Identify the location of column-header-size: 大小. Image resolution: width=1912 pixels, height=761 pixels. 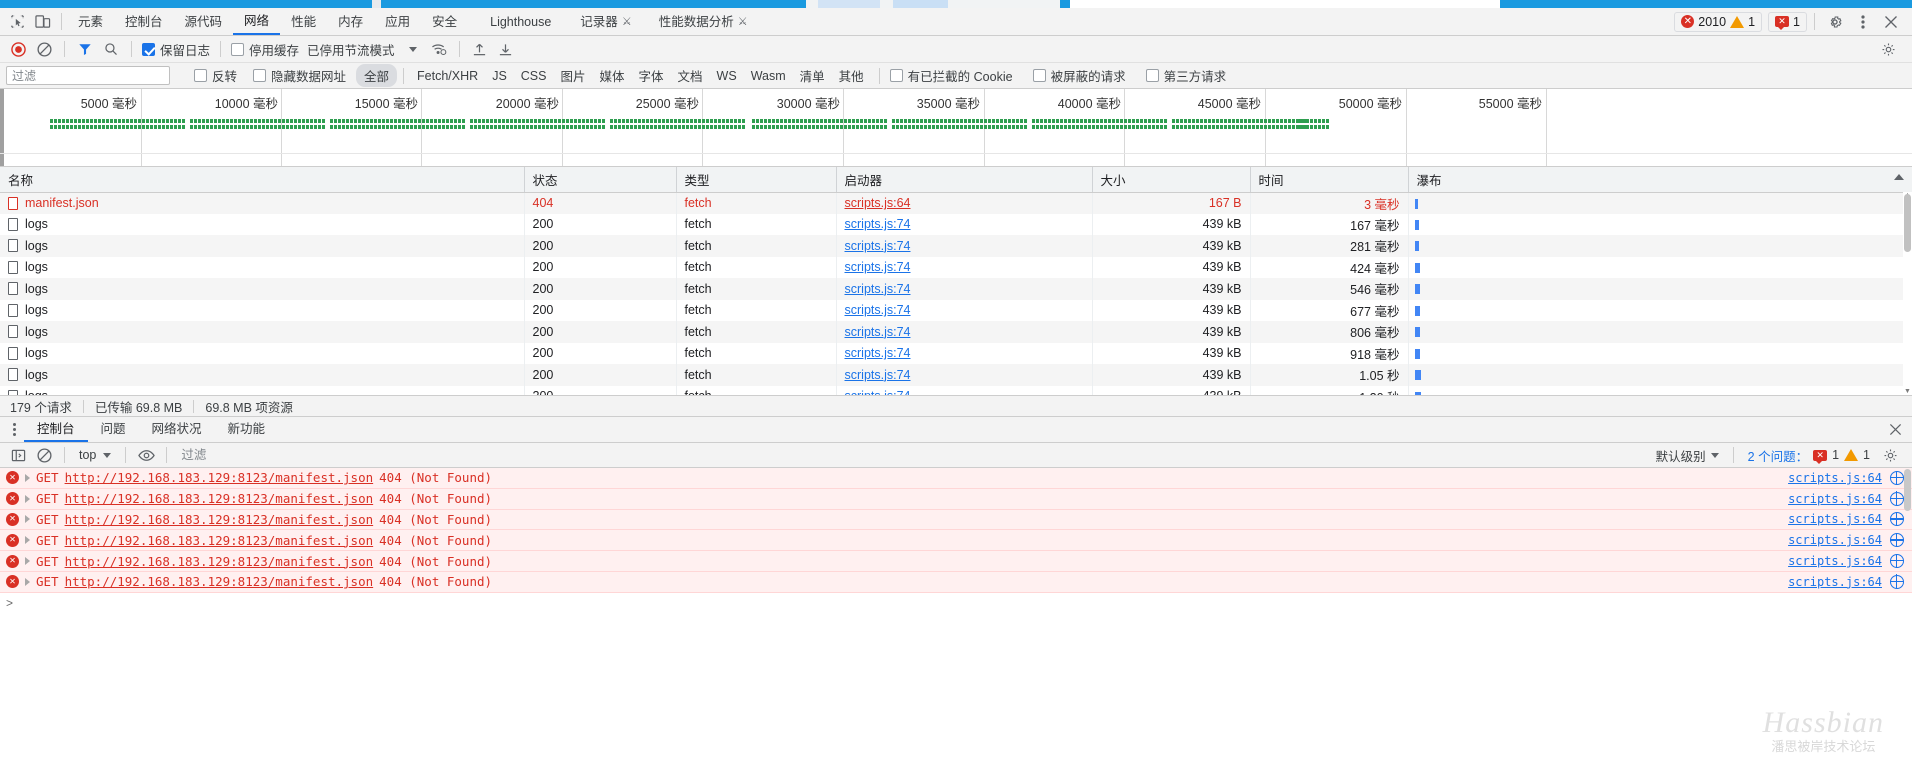
(1171, 180).